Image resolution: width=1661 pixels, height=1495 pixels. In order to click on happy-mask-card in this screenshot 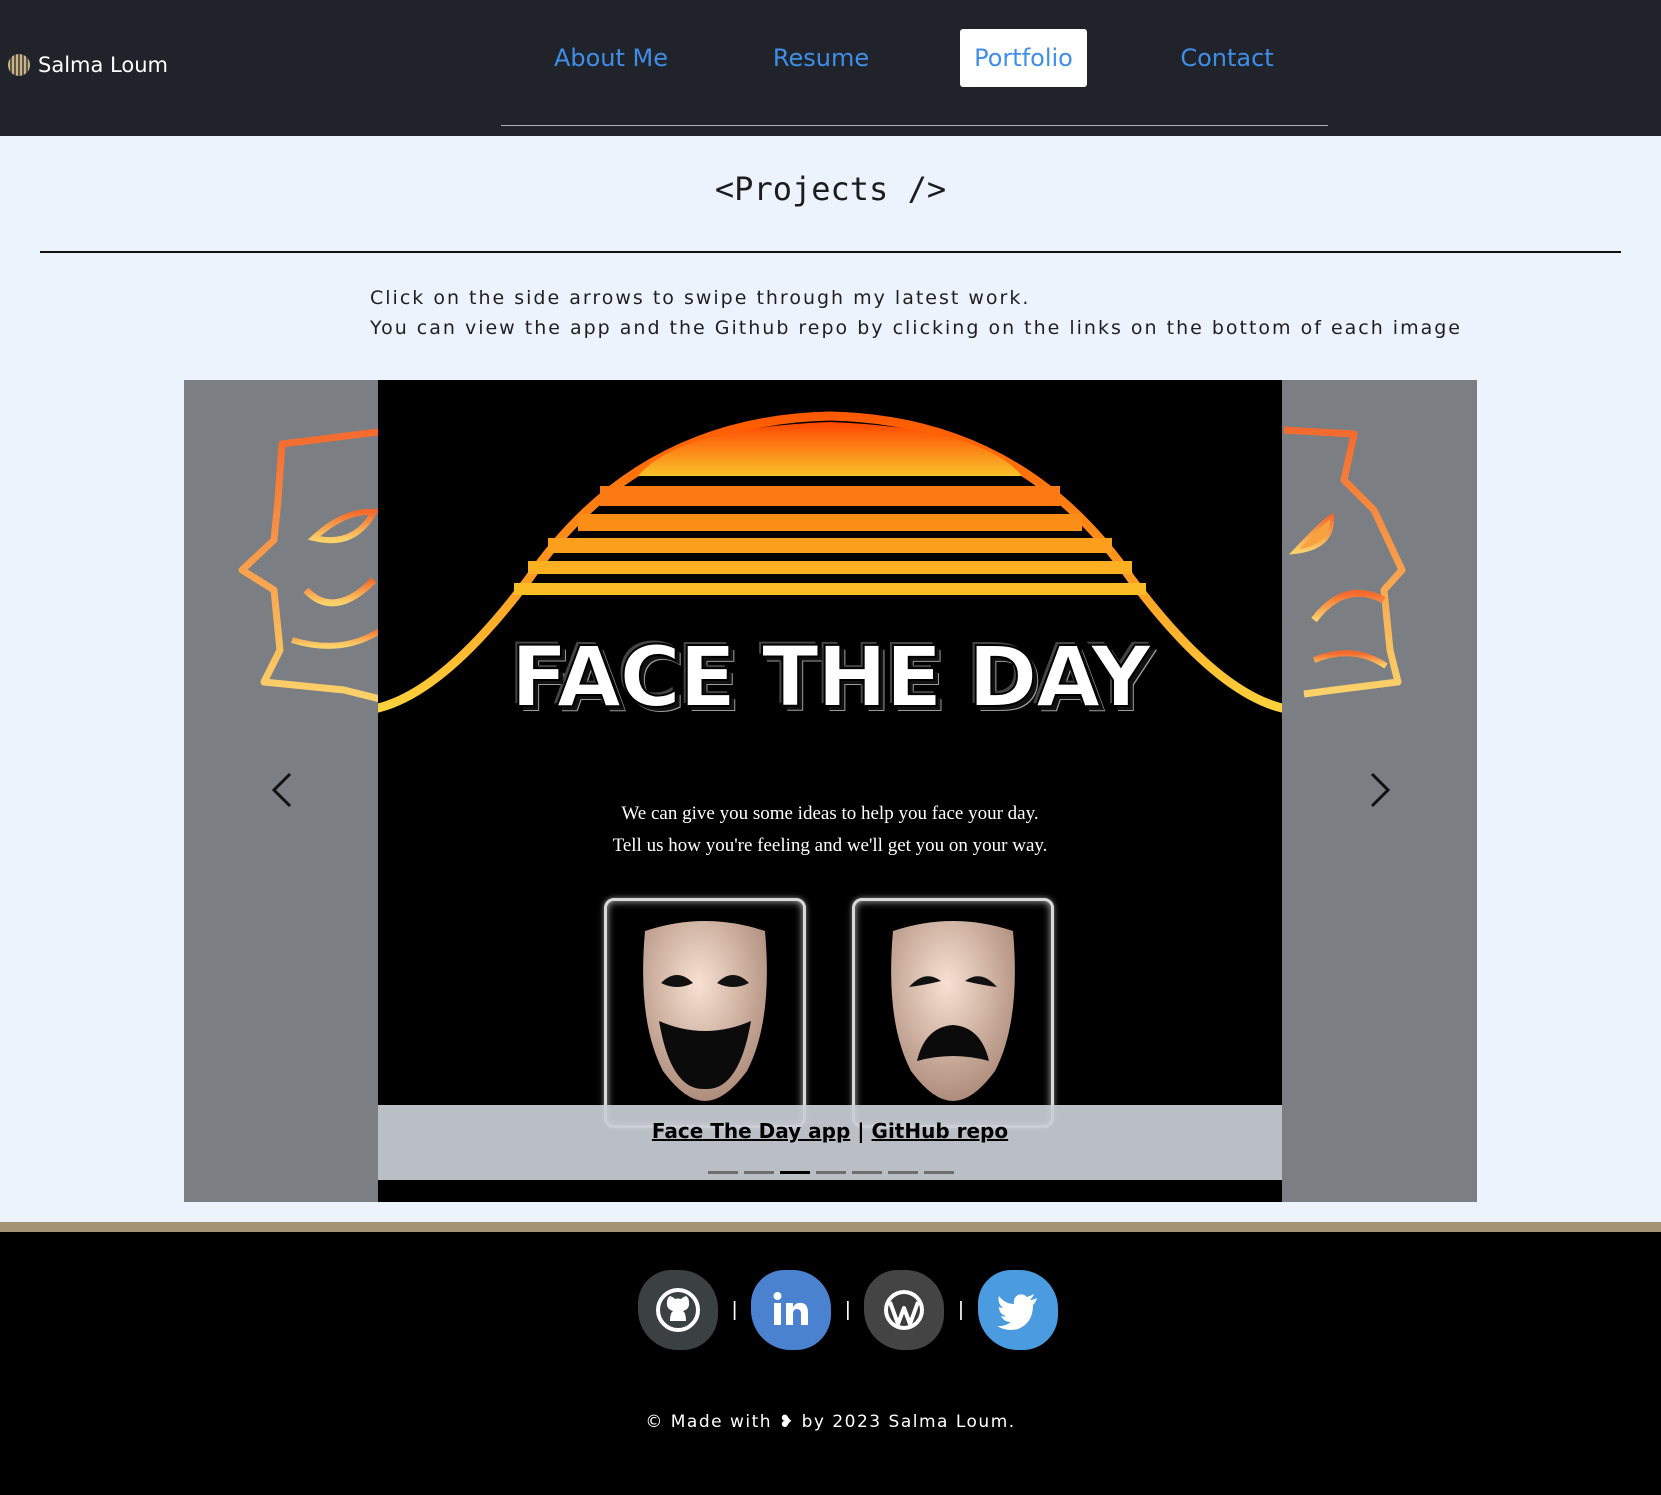, I will do `click(705, 1013)`.